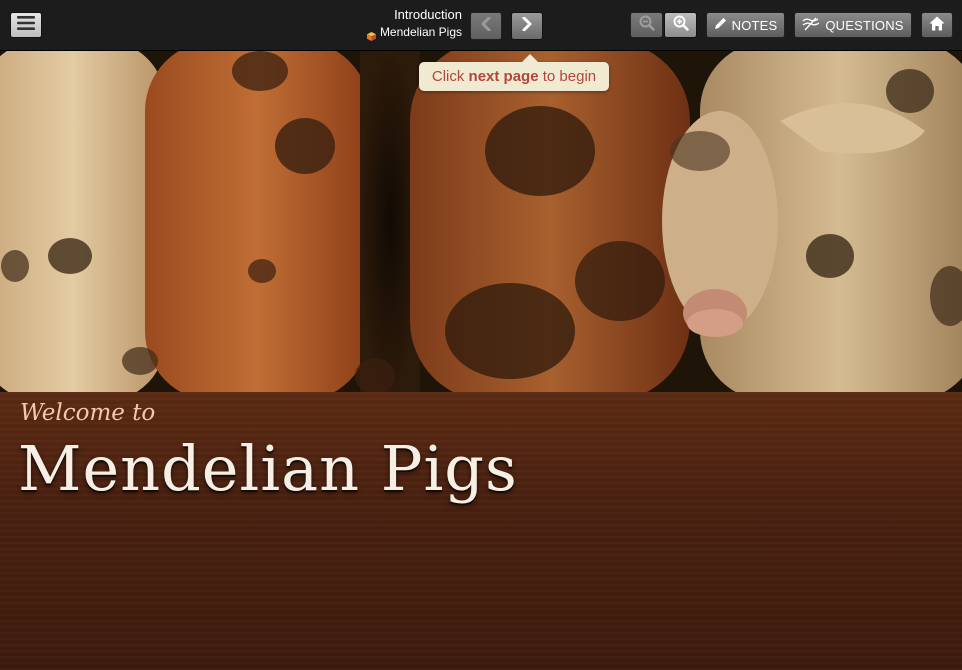 This screenshot has height=670, width=962. Describe the element at coordinates (428, 14) in the screenshot. I see `page-title: Introduction` at that location.